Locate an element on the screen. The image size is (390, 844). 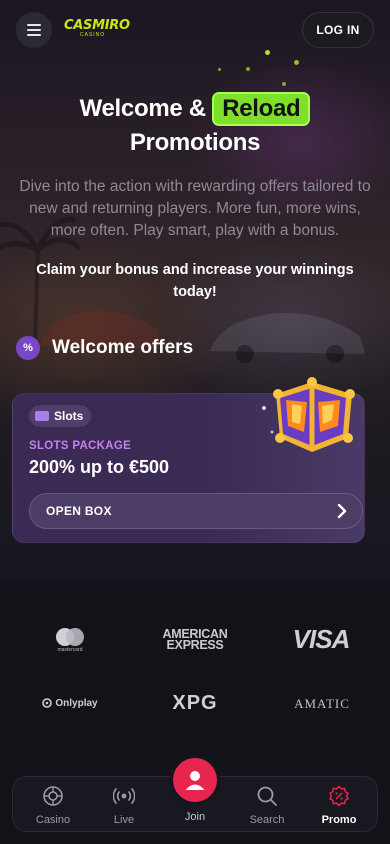
visa-logo: VISA is located at coordinates (321, 638).